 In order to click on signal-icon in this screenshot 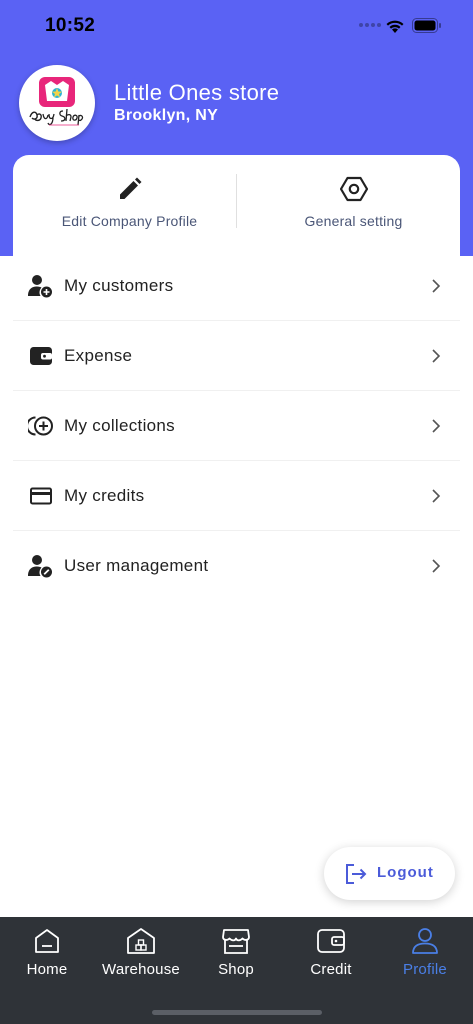, I will do `click(370, 25)`.